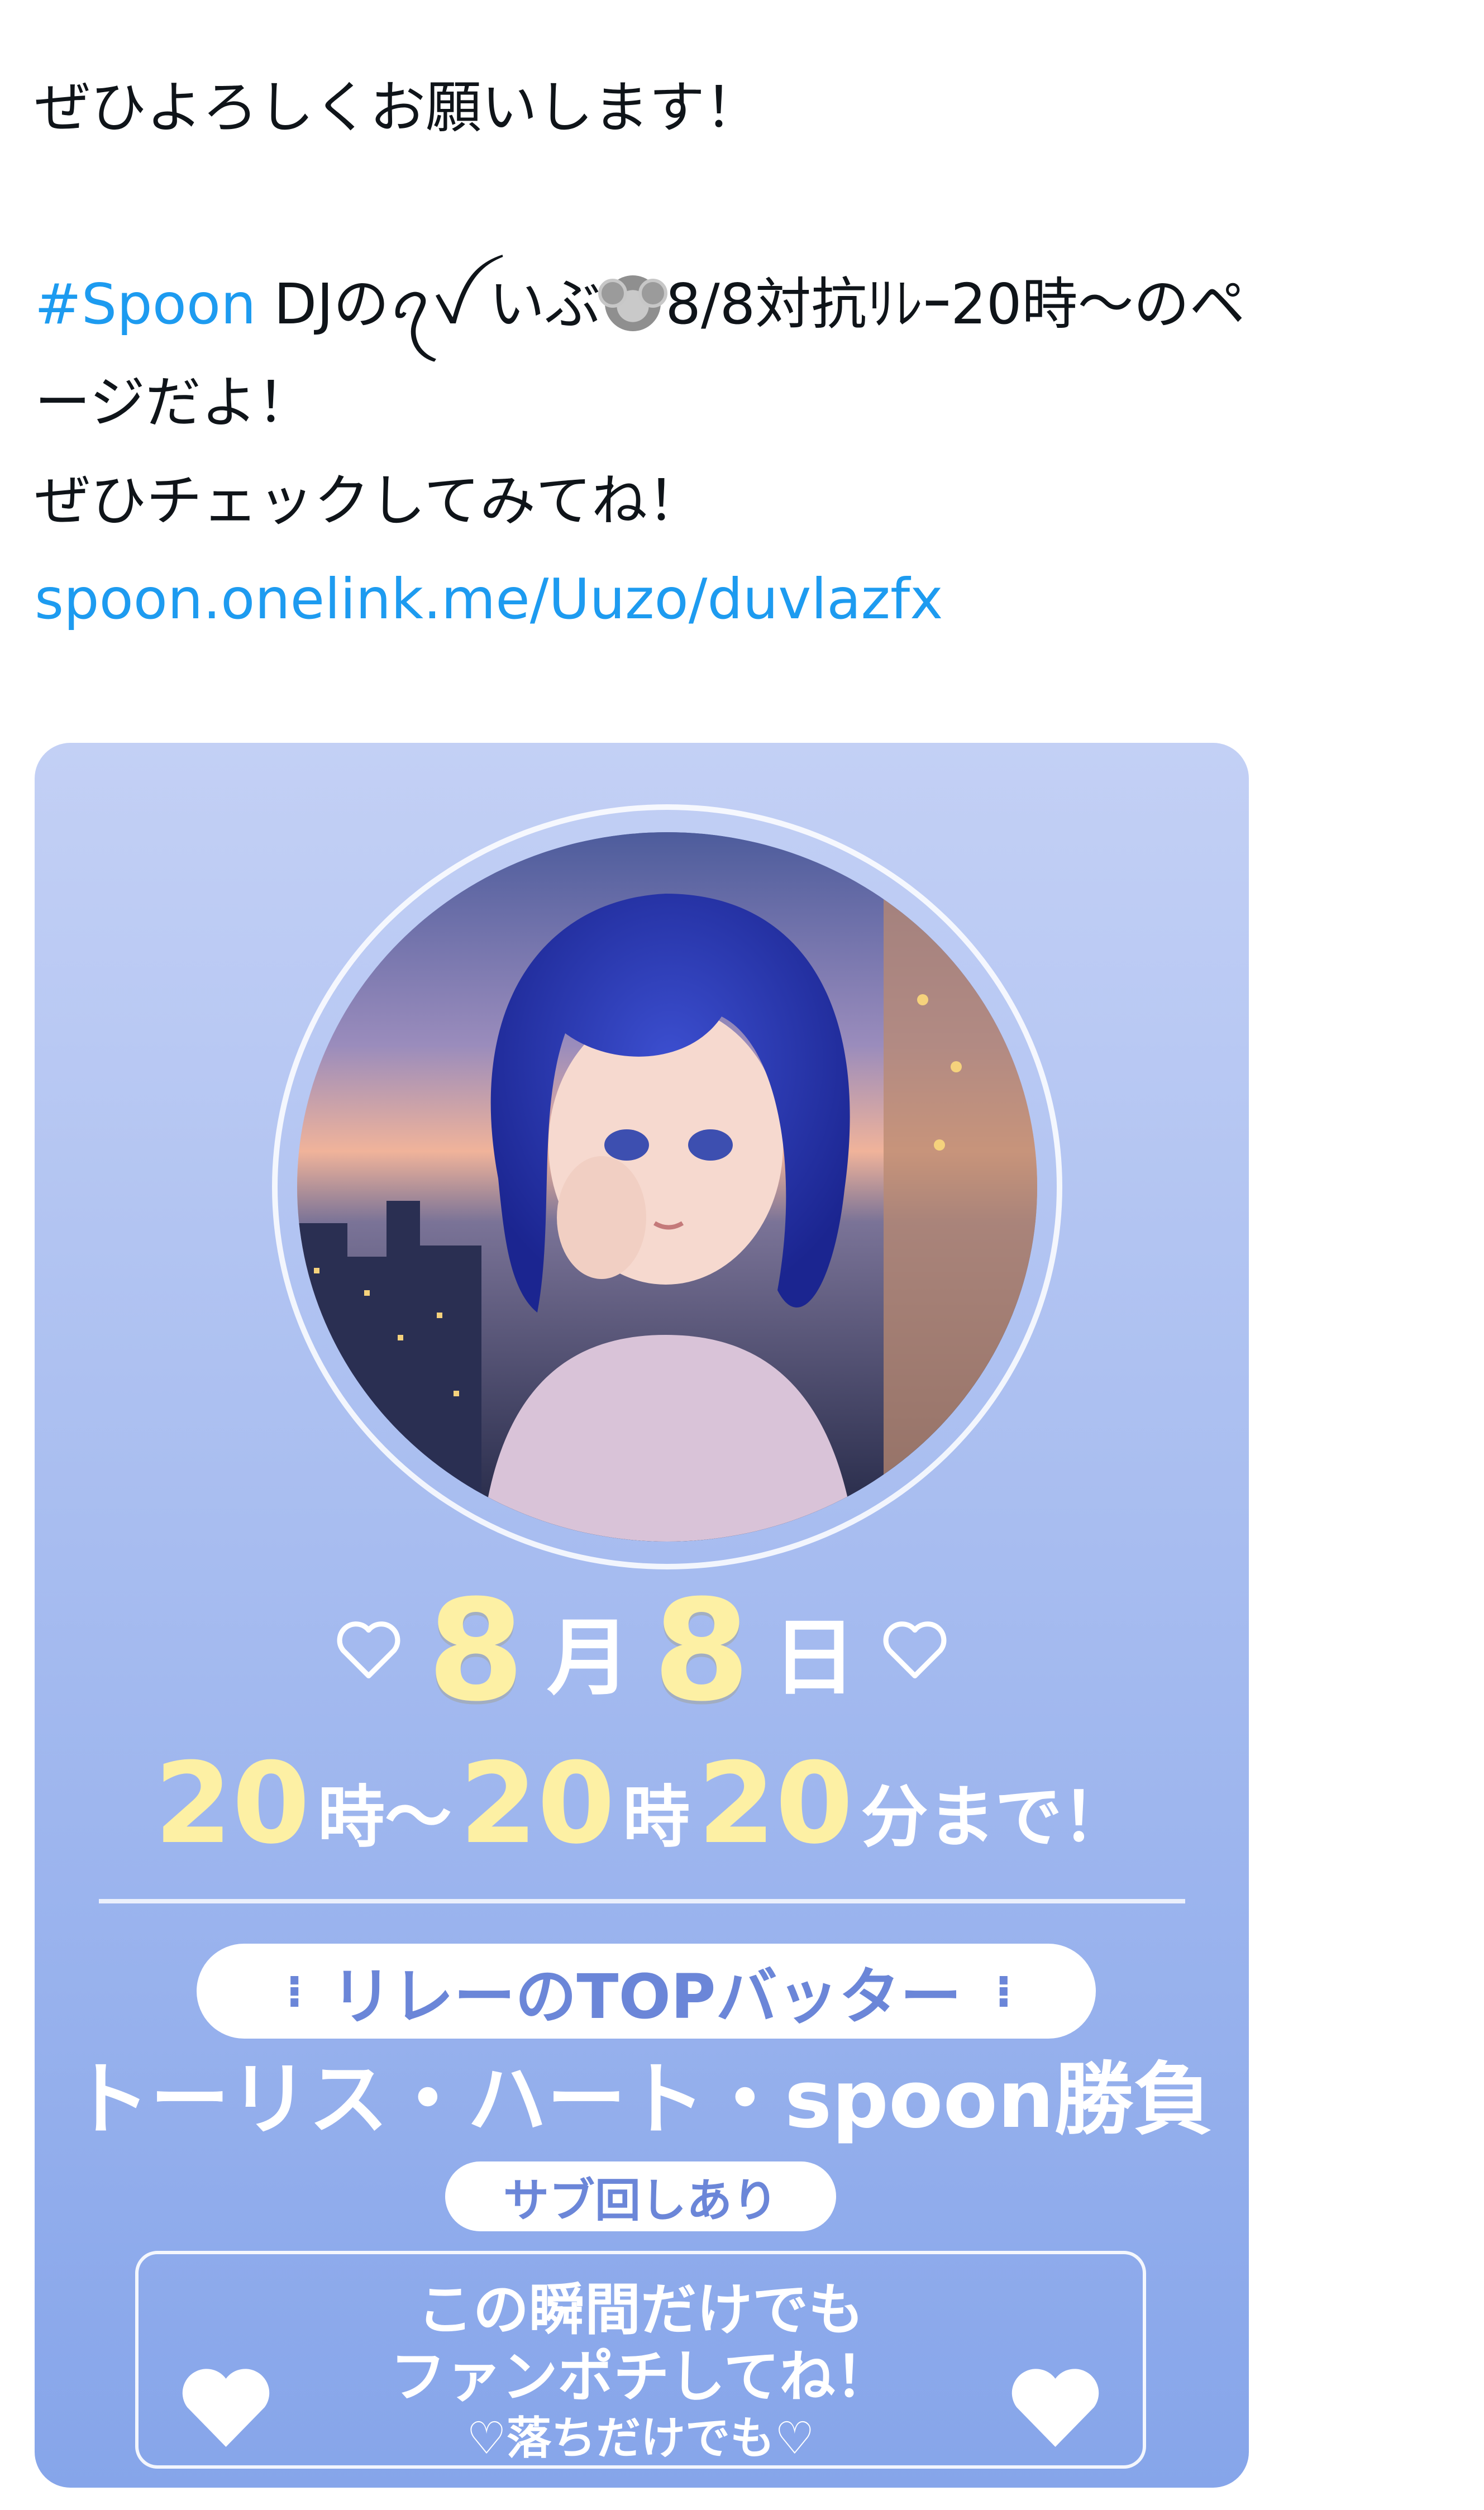 This screenshot has height=2510, width=1484. I want to click on month-number: 8, so click(475, 1650).